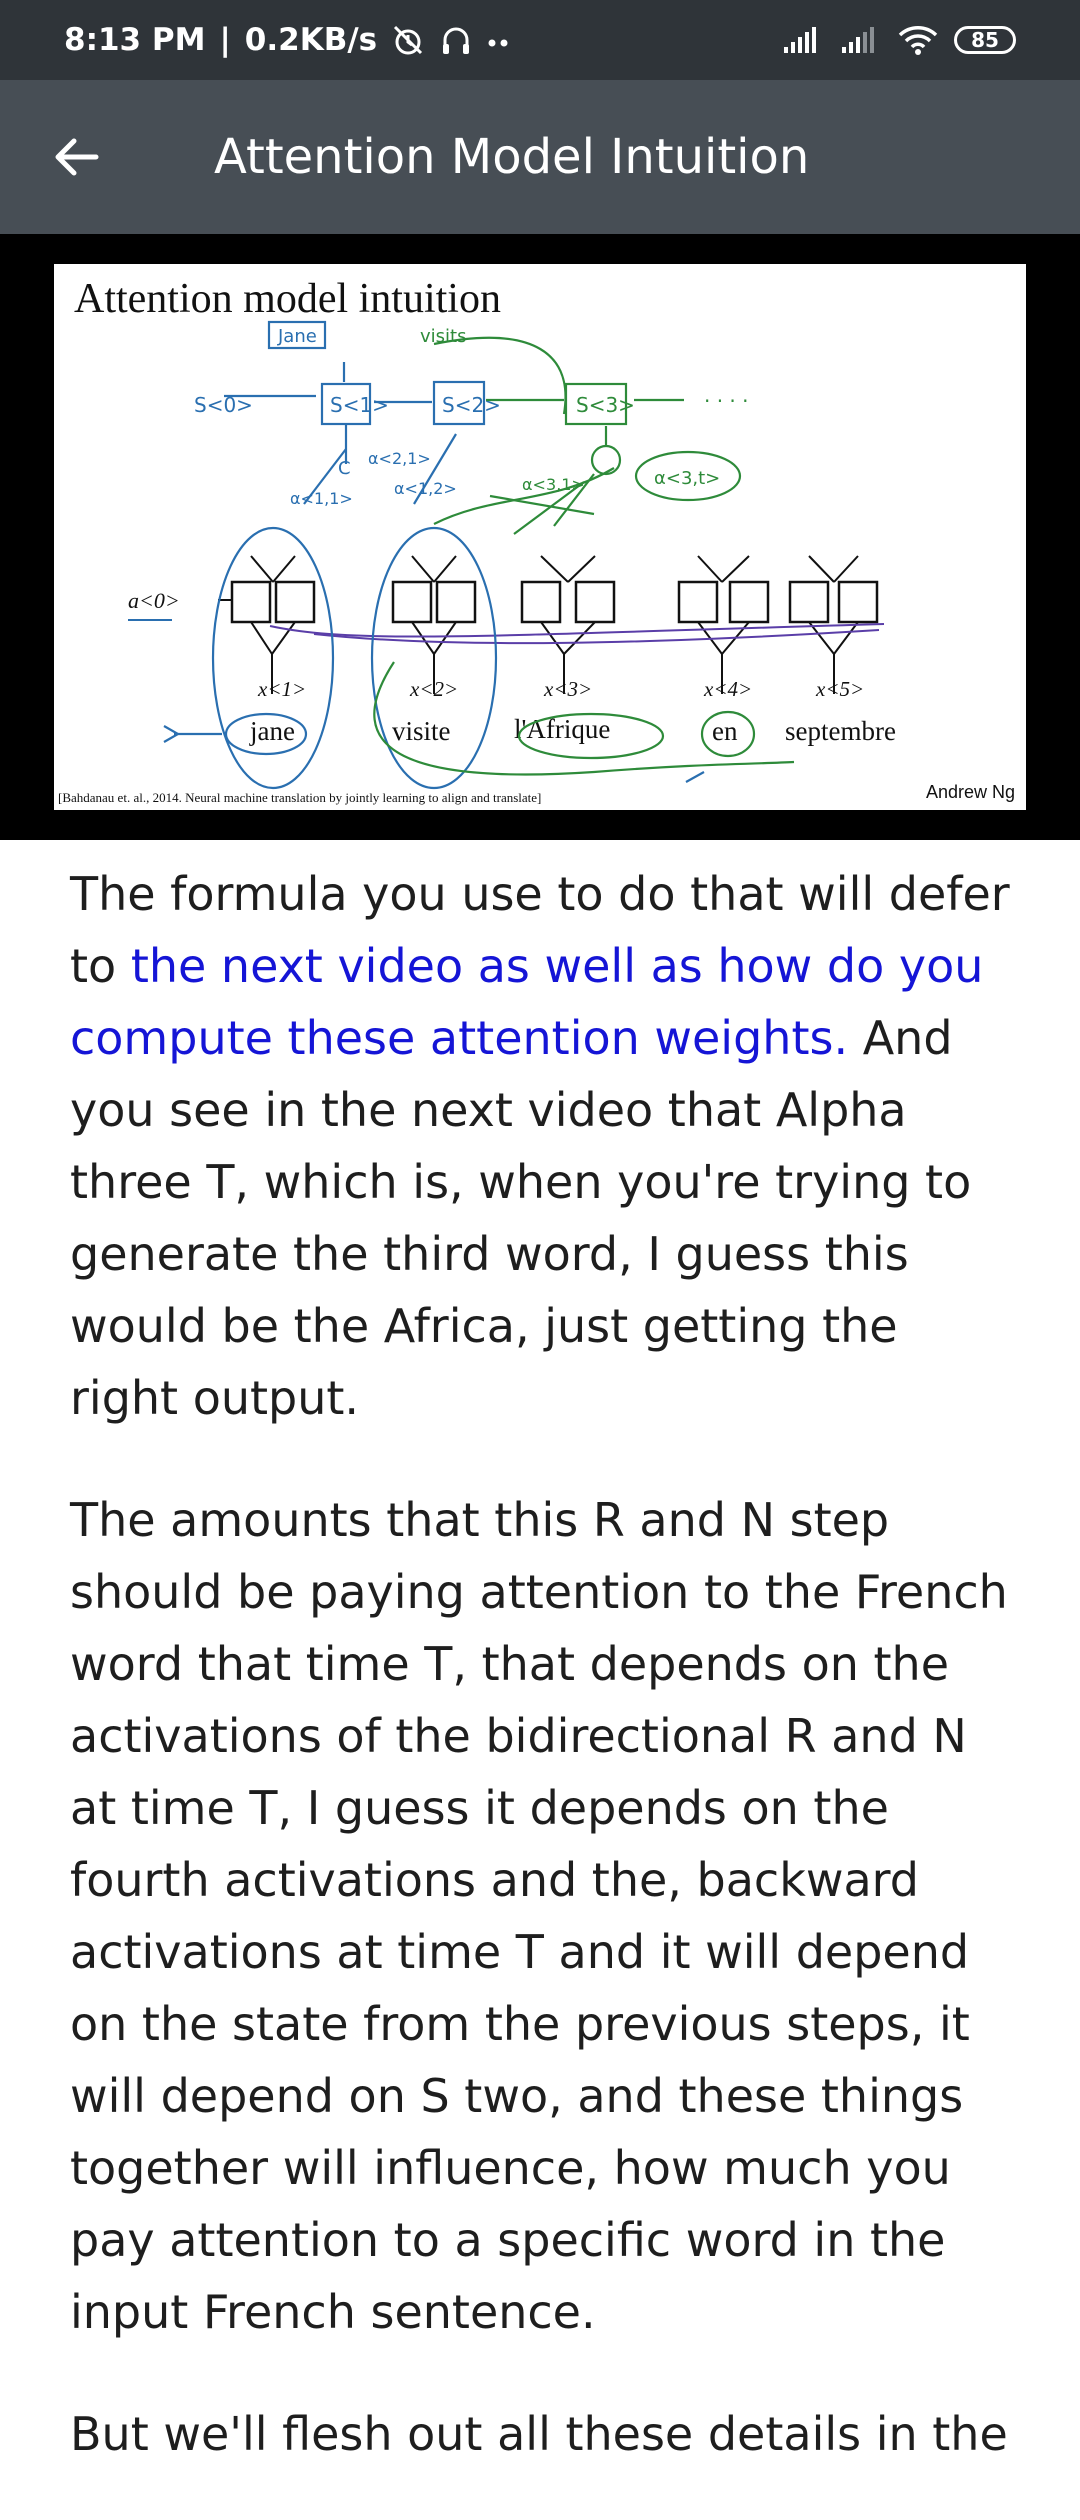 The image size is (1080, 2520). What do you see at coordinates (154, 600) in the screenshot?
I see `a0-label: a<0>` at bounding box center [154, 600].